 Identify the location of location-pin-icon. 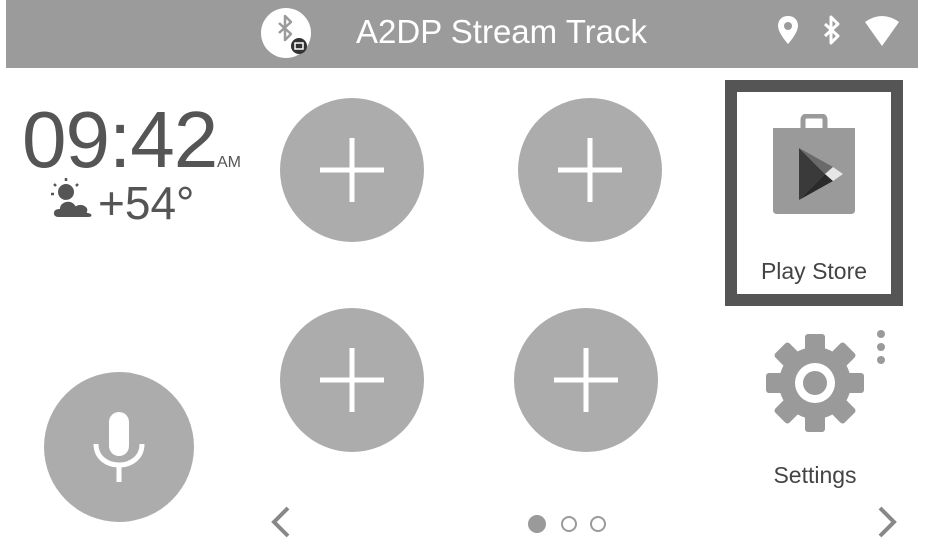
(788, 30).